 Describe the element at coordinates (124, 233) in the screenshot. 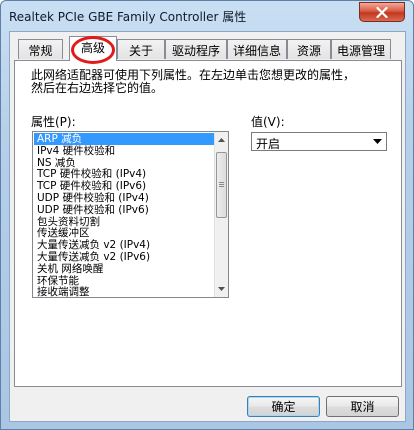

I see `property-list-item: 传送缓冲区` at that location.